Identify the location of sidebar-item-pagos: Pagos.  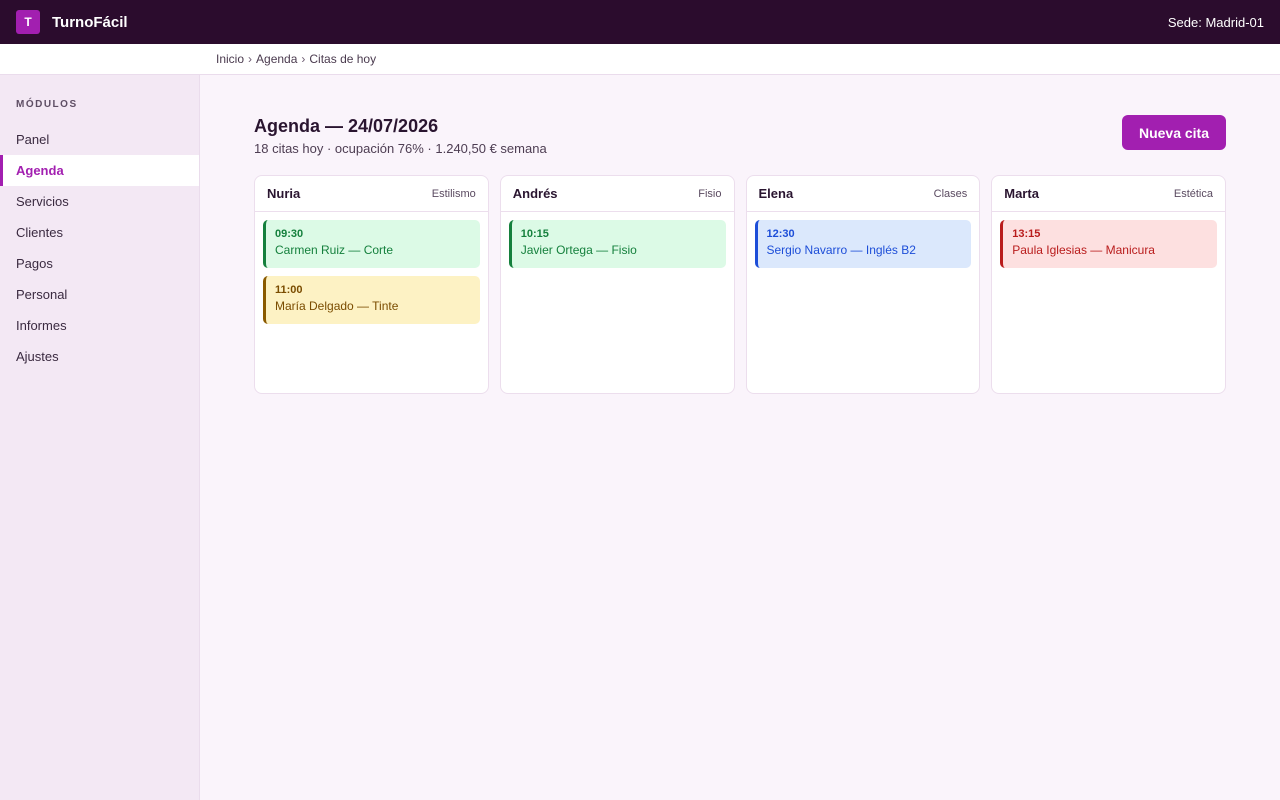
(99, 263).